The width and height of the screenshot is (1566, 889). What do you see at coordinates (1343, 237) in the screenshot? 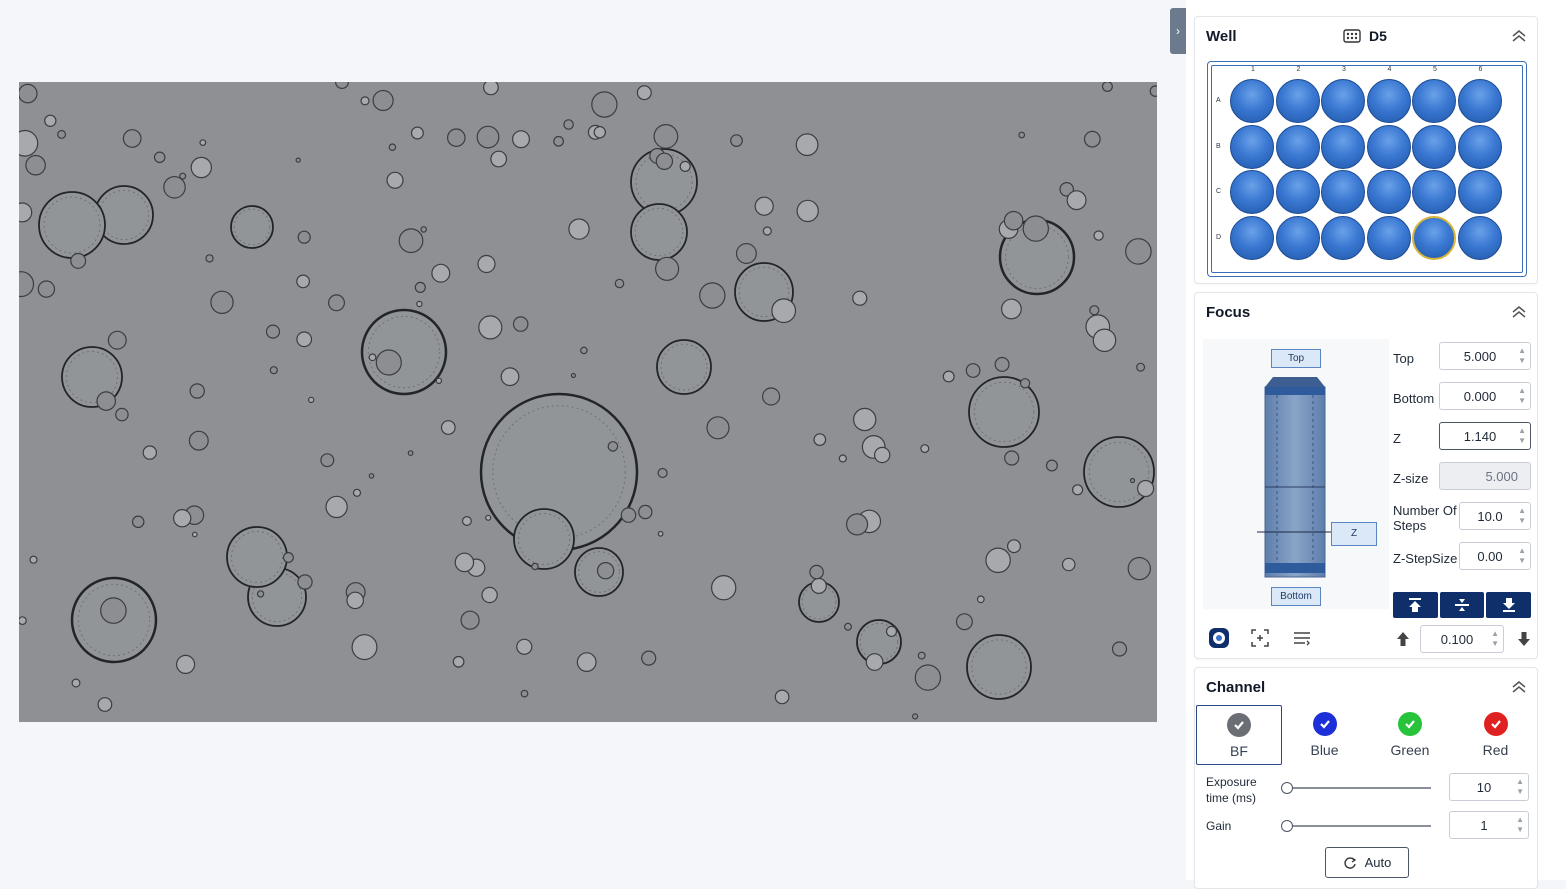
I see `well-D3` at bounding box center [1343, 237].